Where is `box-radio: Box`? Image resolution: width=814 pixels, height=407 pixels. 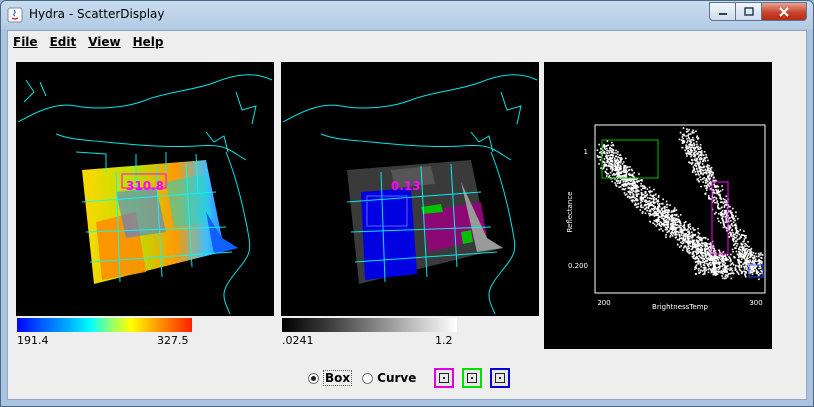 box-radio: Box is located at coordinates (330, 378).